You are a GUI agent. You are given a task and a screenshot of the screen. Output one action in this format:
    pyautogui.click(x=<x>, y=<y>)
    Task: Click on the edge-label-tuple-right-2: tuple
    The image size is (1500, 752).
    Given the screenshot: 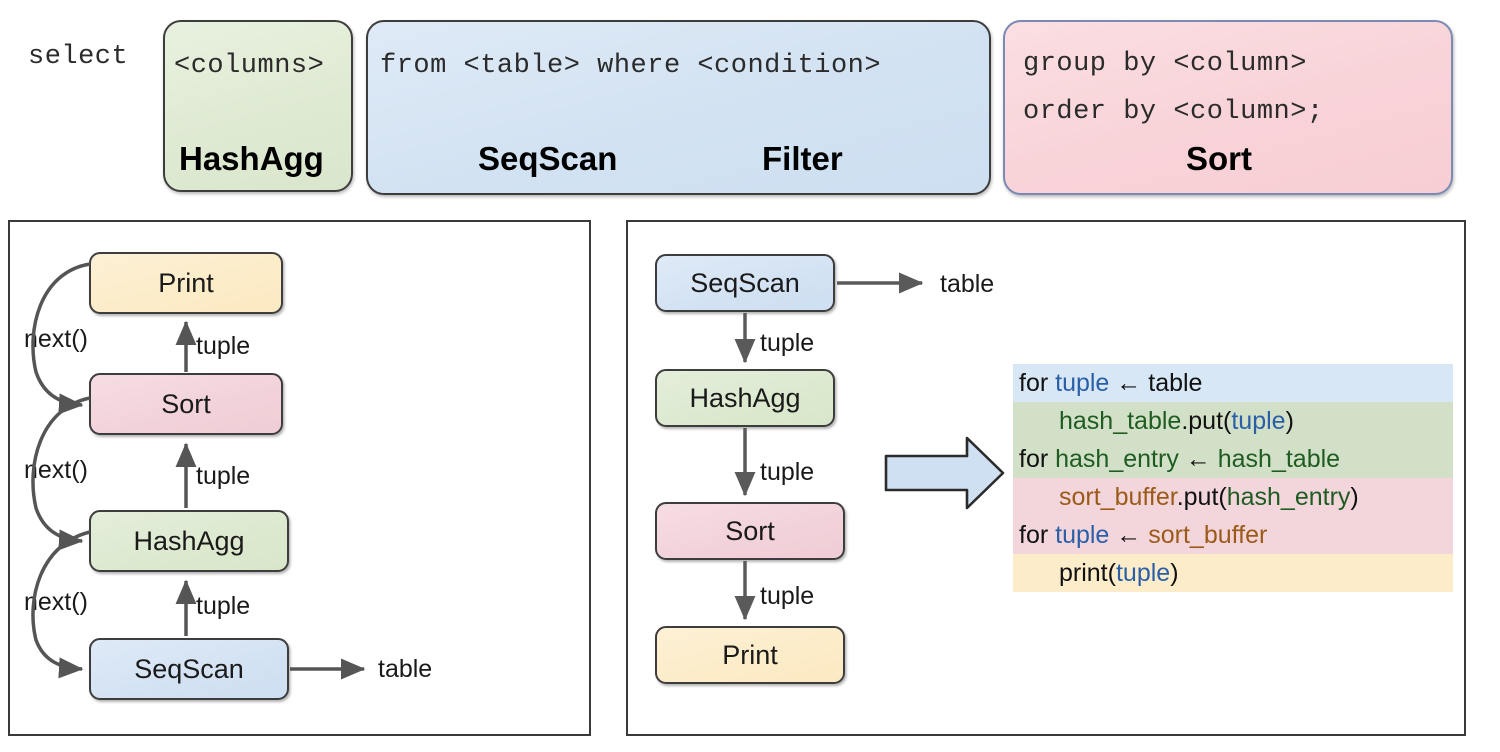 What is the action you would take?
    pyautogui.click(x=787, y=472)
    